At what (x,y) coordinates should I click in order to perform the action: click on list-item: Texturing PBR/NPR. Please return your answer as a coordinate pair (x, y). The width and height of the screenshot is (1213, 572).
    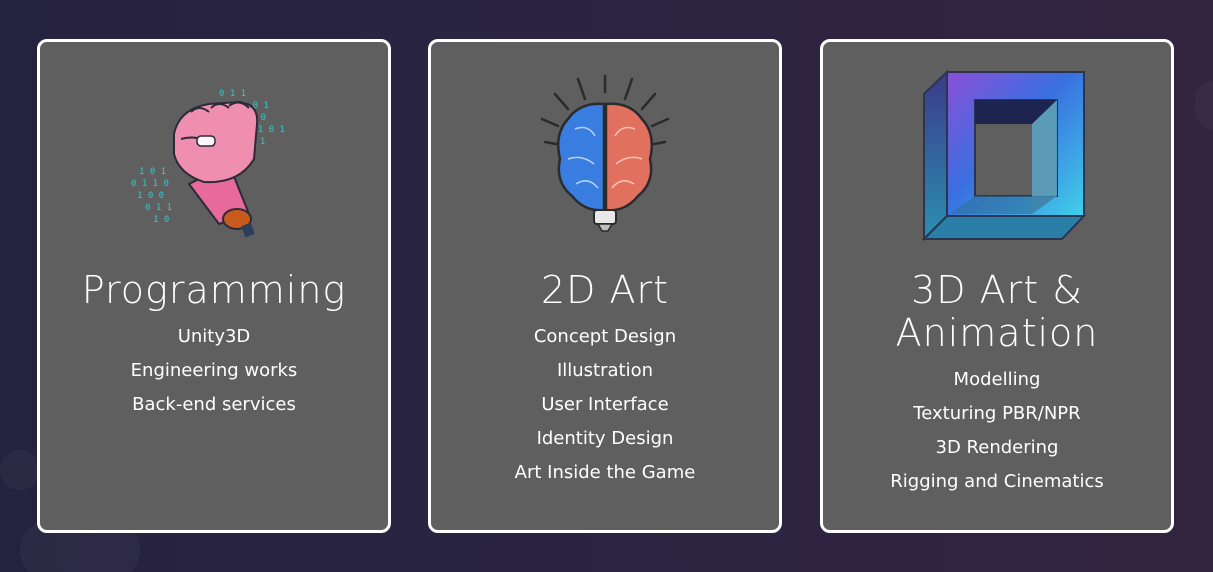
    Looking at the image, I should click on (997, 413).